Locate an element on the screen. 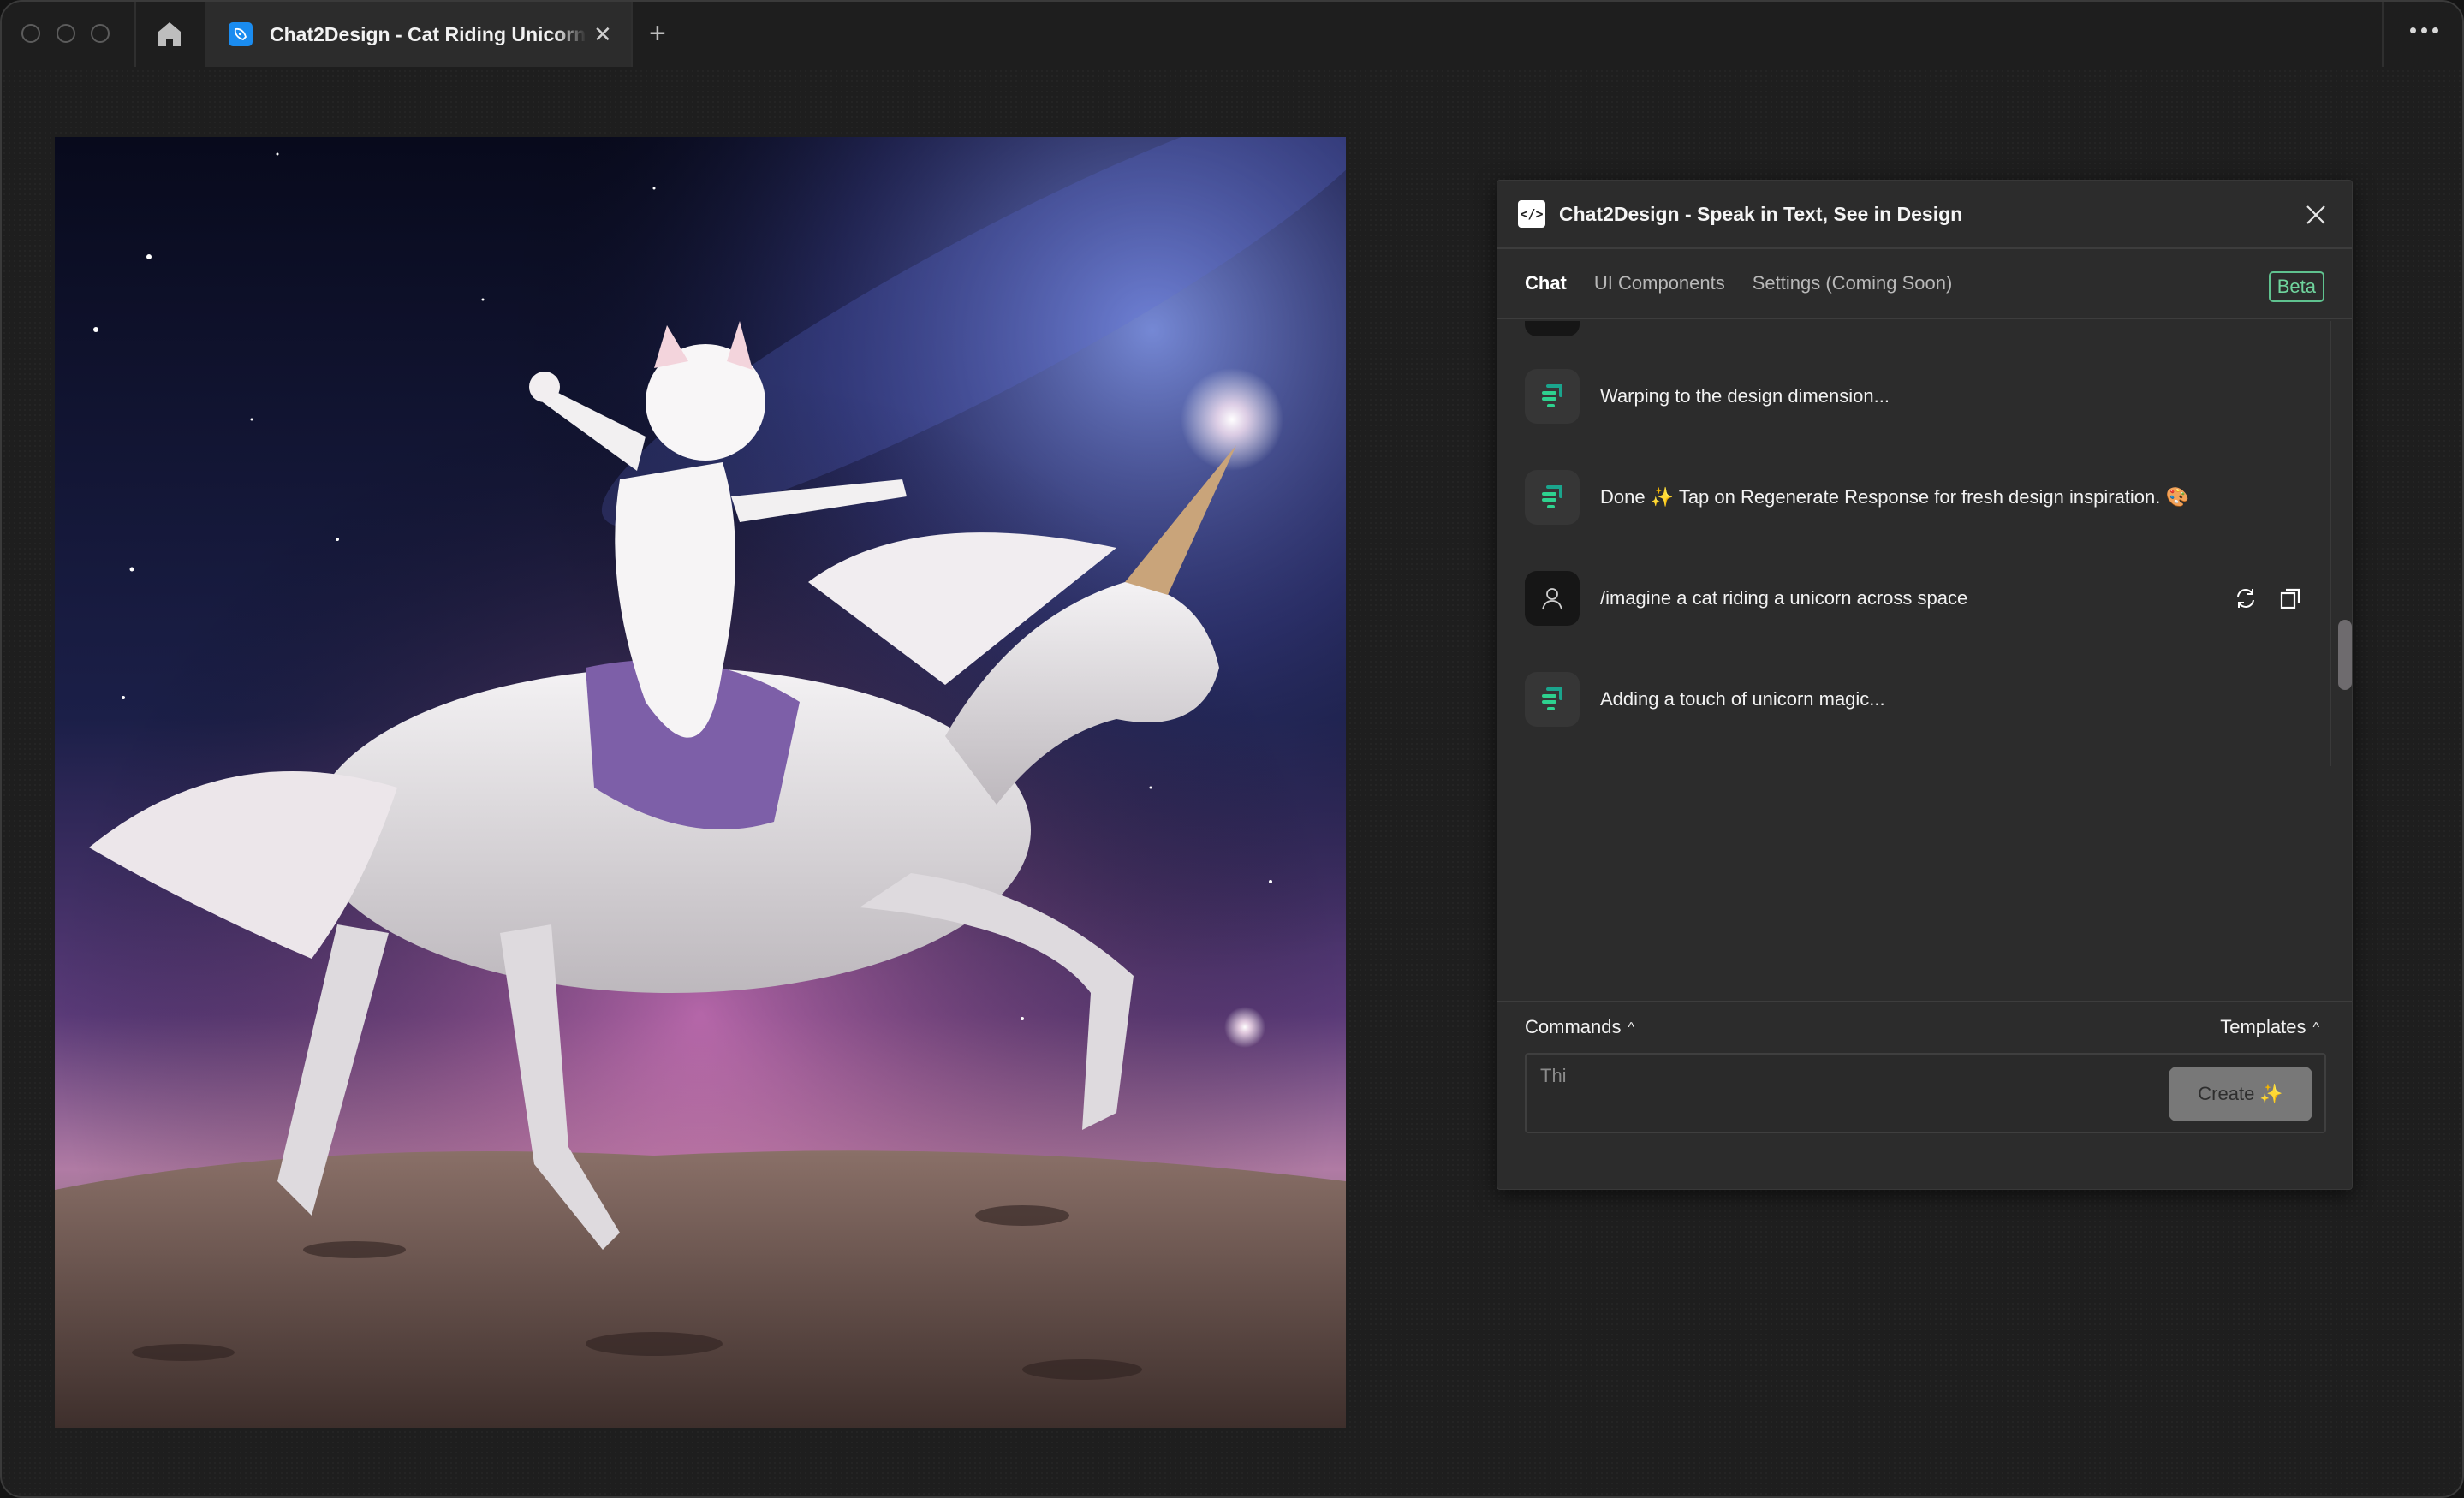  home-button is located at coordinates (169, 34).